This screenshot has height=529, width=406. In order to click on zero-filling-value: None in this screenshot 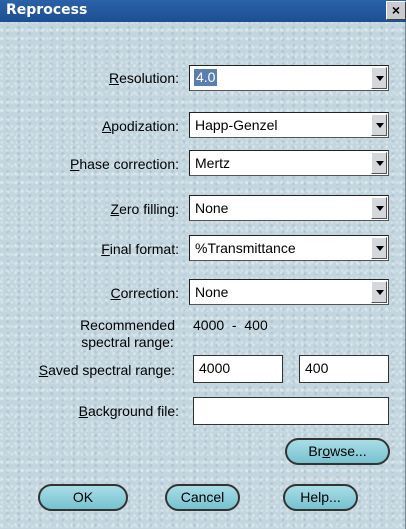, I will do `click(212, 208)`.